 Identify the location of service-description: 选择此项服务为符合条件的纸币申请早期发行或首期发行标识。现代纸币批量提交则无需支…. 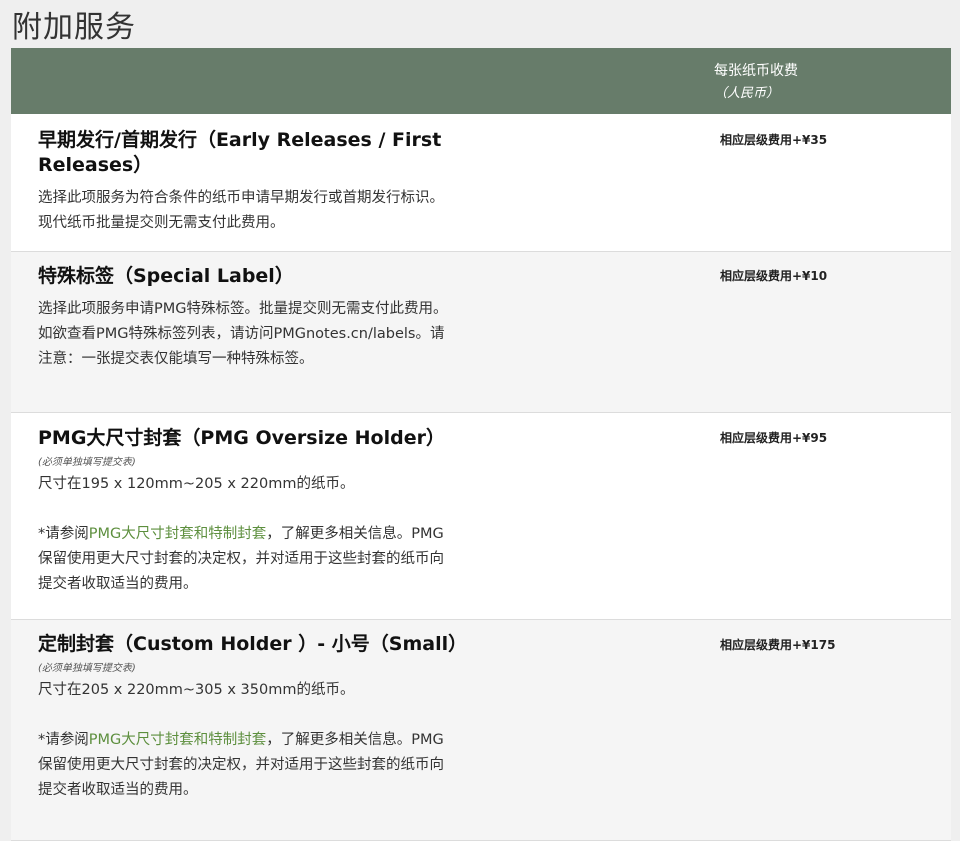
(241, 210).